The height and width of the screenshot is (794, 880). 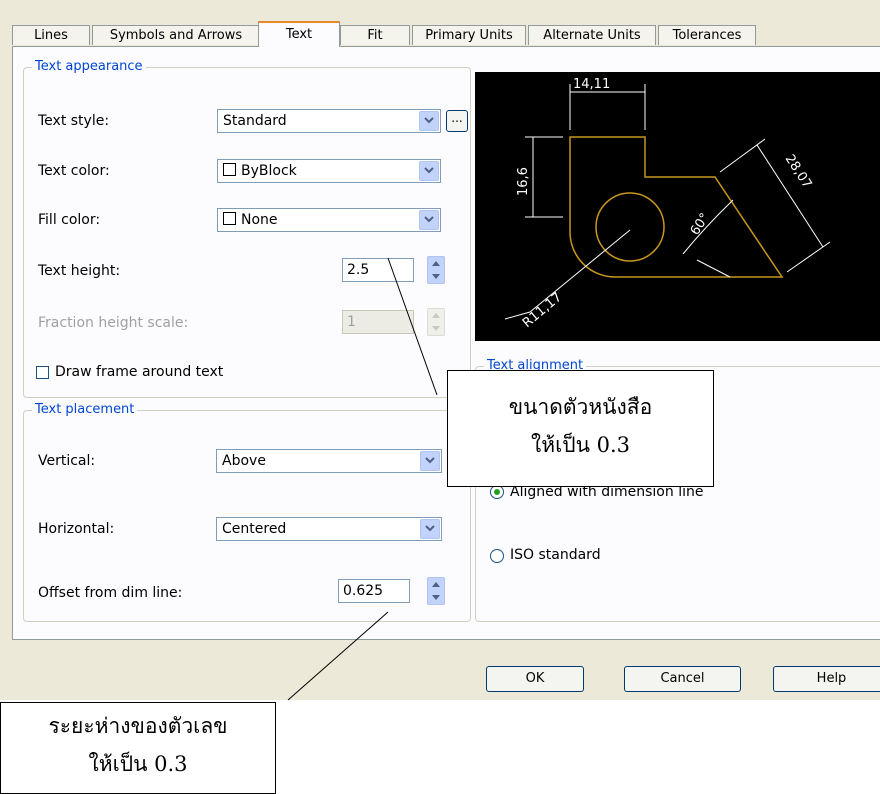 I want to click on text-style-value: Standard, so click(x=255, y=121).